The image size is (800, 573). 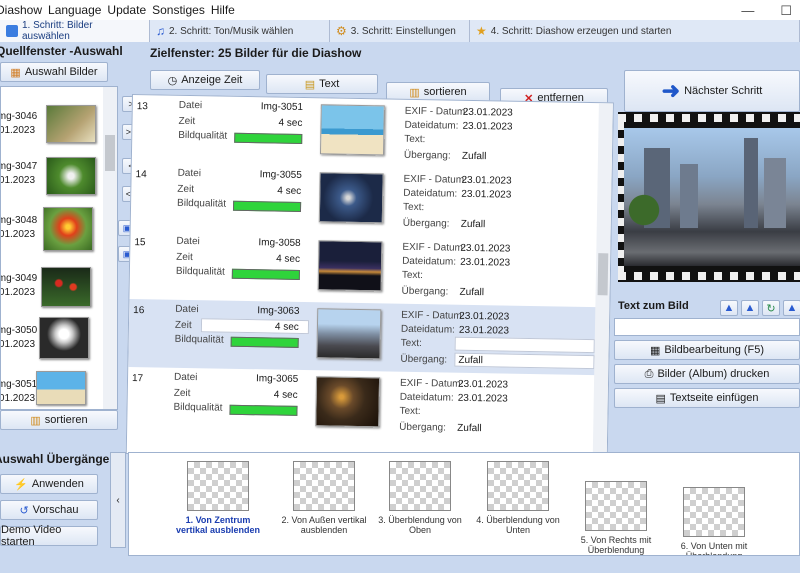 I want to click on text-for-image-title: Text zum Bild, so click(x=653, y=306).